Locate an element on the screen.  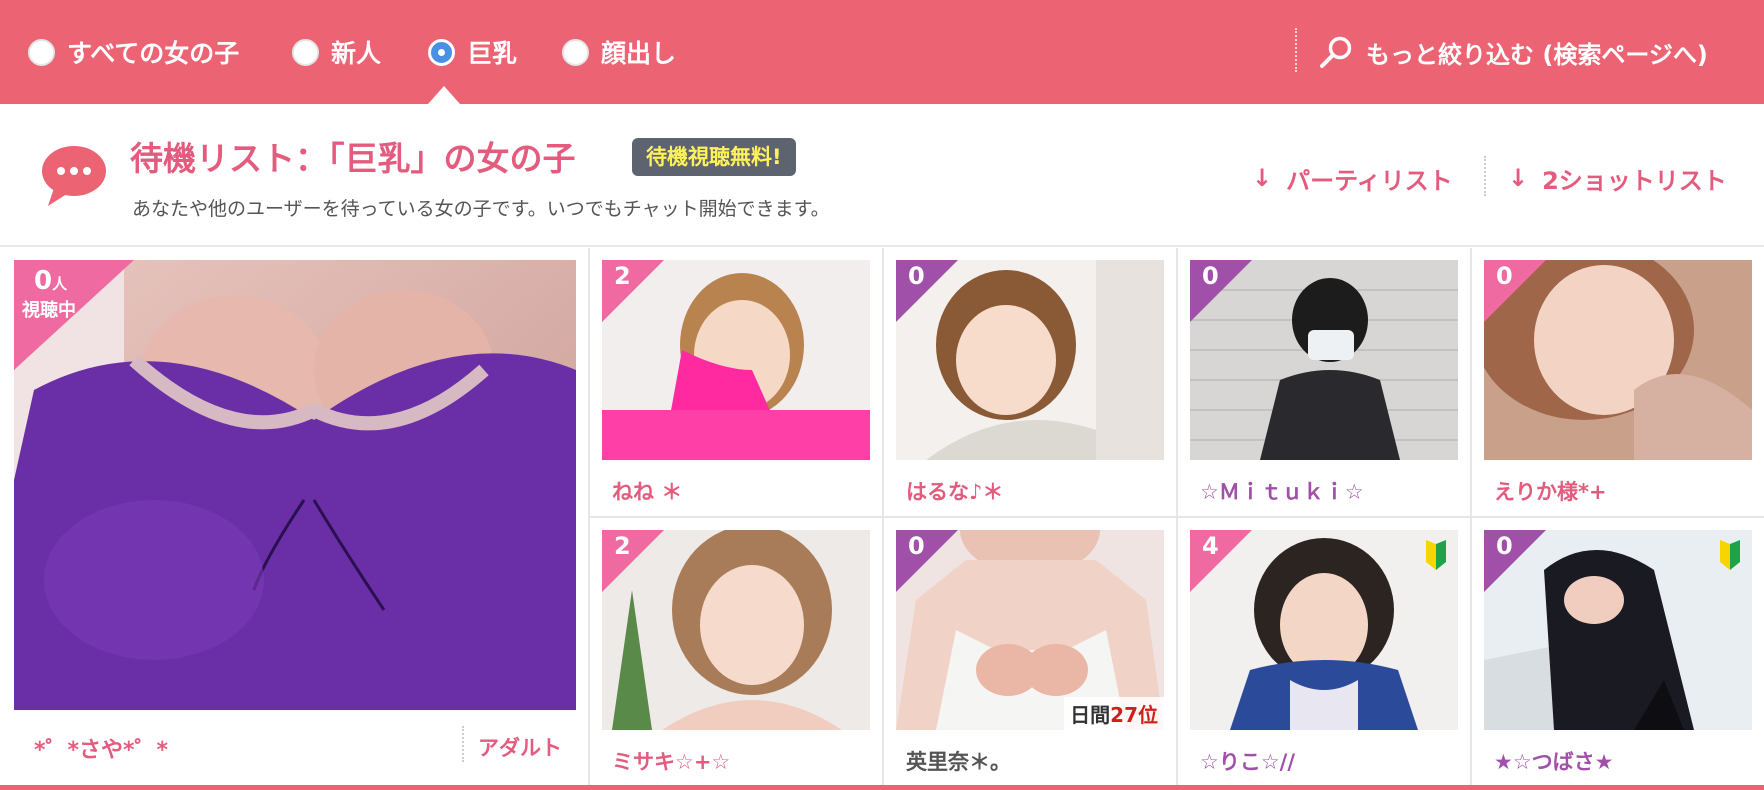
rank-value: 27位 is located at coordinates (1134, 715).